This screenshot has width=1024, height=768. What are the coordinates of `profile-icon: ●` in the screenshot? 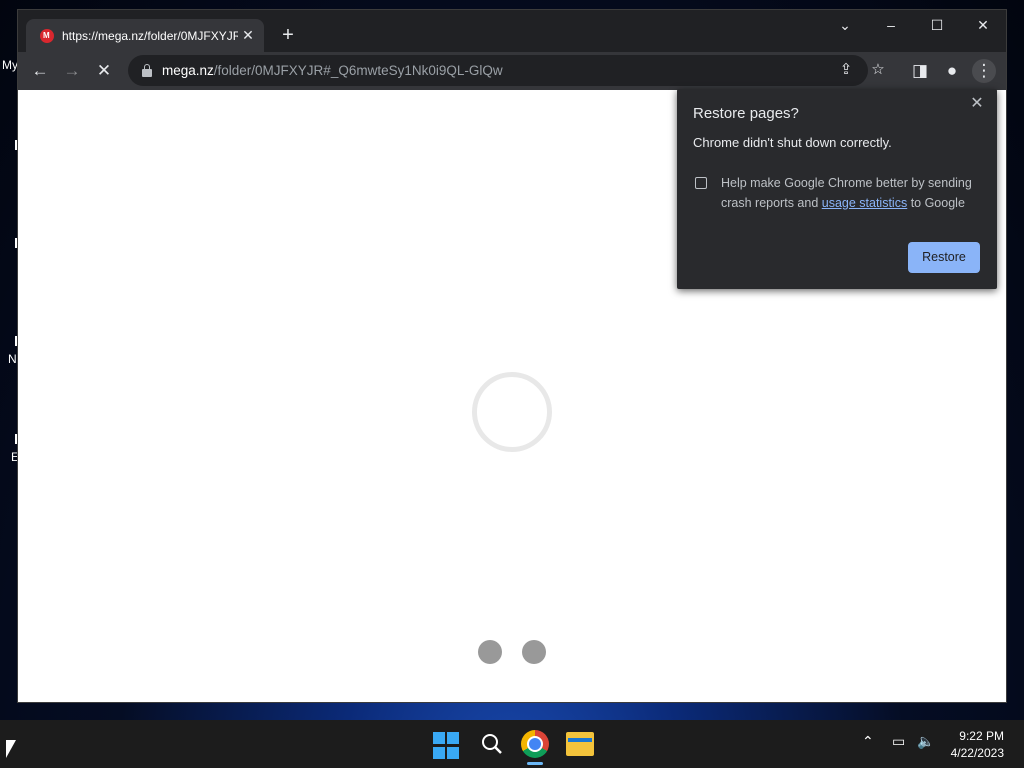 It's located at (952, 71).